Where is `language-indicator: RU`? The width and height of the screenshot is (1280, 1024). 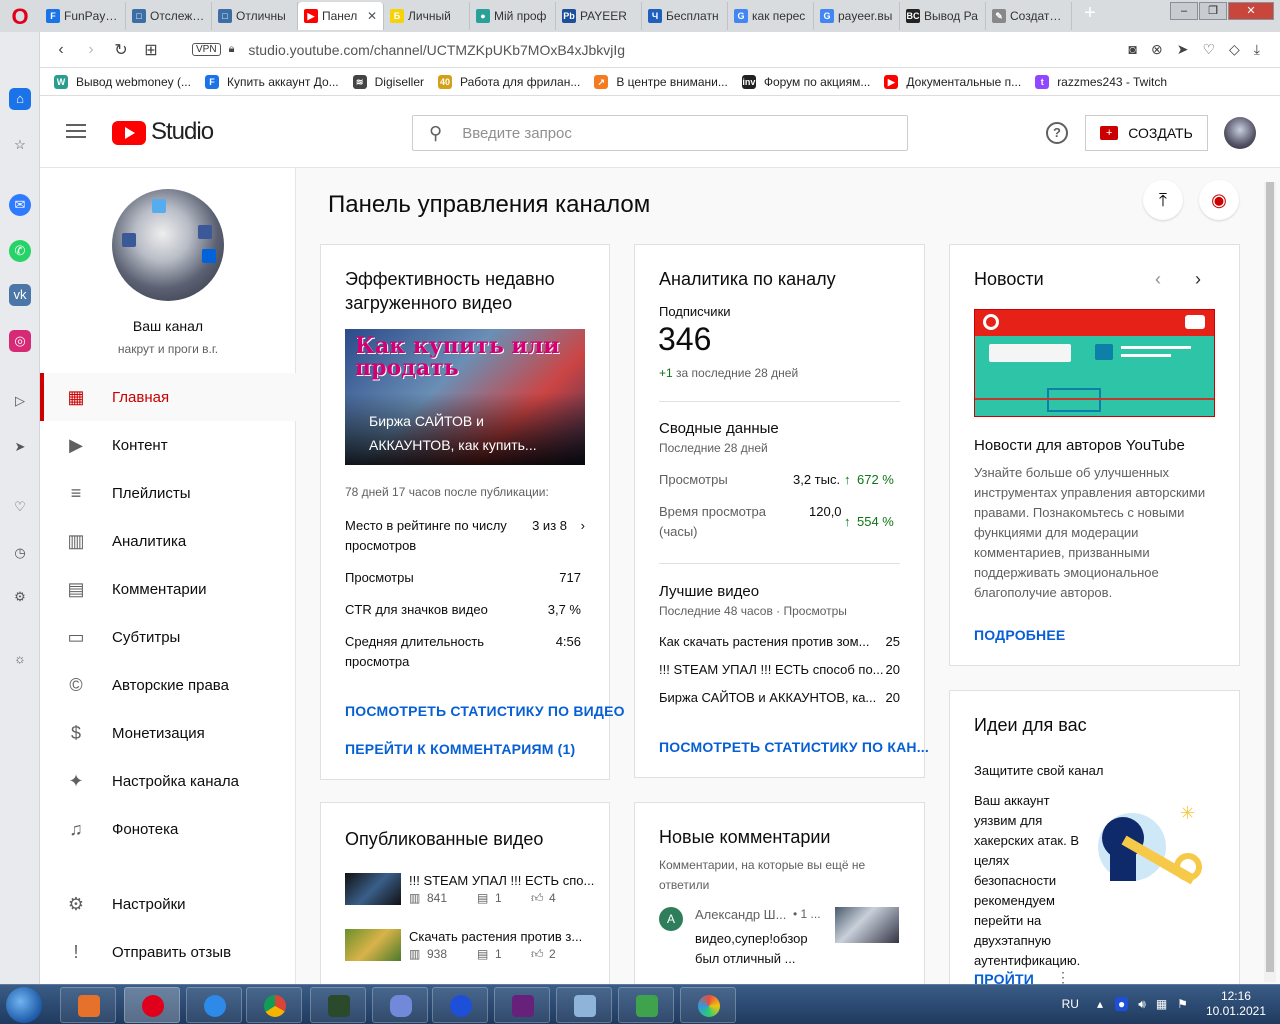
language-indicator: RU is located at coordinates (1070, 1004).